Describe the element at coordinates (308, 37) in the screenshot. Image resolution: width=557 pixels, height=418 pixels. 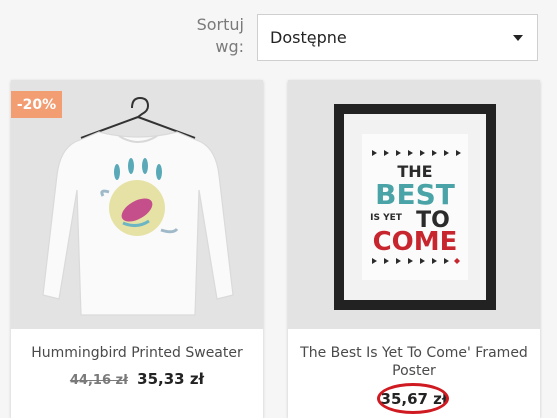
I see `sort-selected-value: Dostępne` at that location.